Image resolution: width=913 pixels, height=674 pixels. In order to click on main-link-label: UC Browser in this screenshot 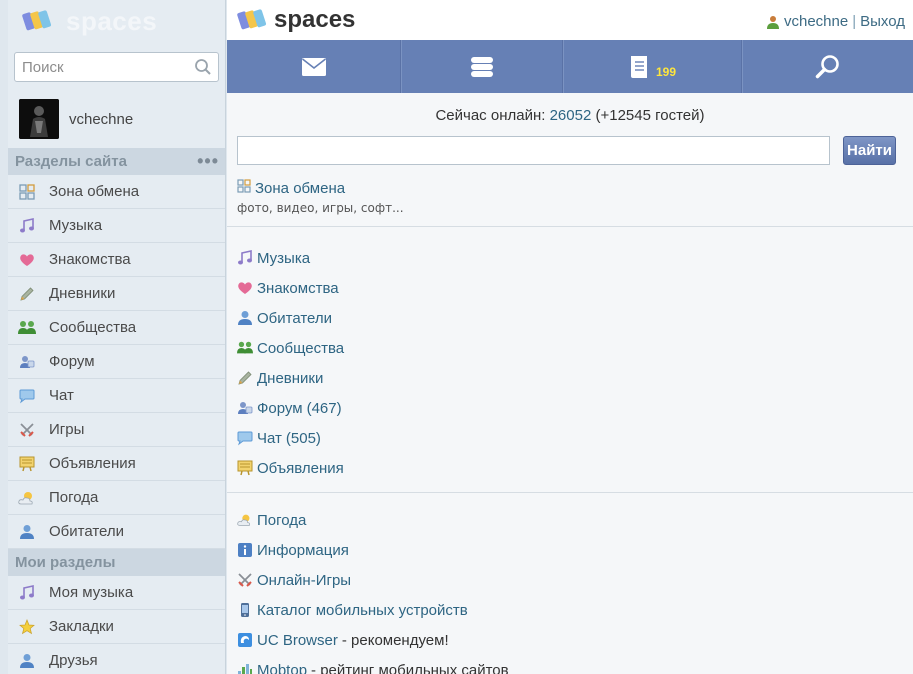, I will do `click(297, 640)`.